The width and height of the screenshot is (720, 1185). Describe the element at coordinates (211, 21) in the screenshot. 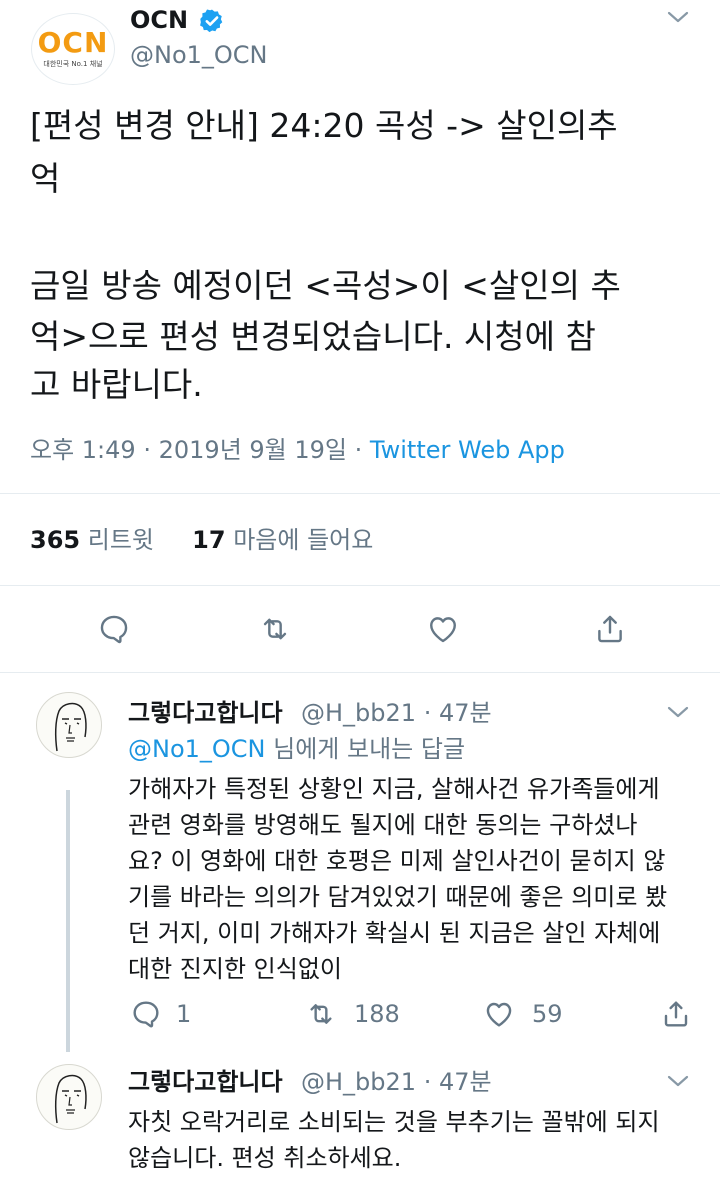

I see `verified-badge-icon` at that location.